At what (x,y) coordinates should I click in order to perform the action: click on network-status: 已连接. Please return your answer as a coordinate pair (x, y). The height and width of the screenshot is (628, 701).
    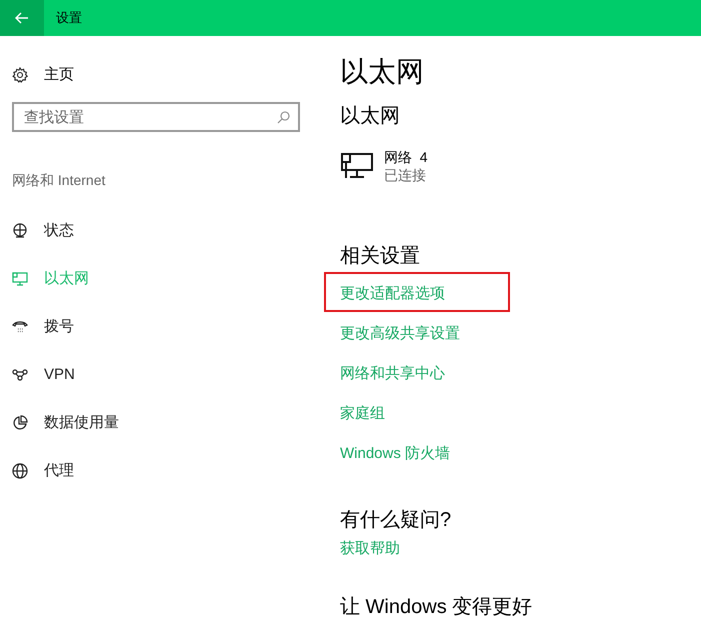
    Looking at the image, I should click on (405, 175).